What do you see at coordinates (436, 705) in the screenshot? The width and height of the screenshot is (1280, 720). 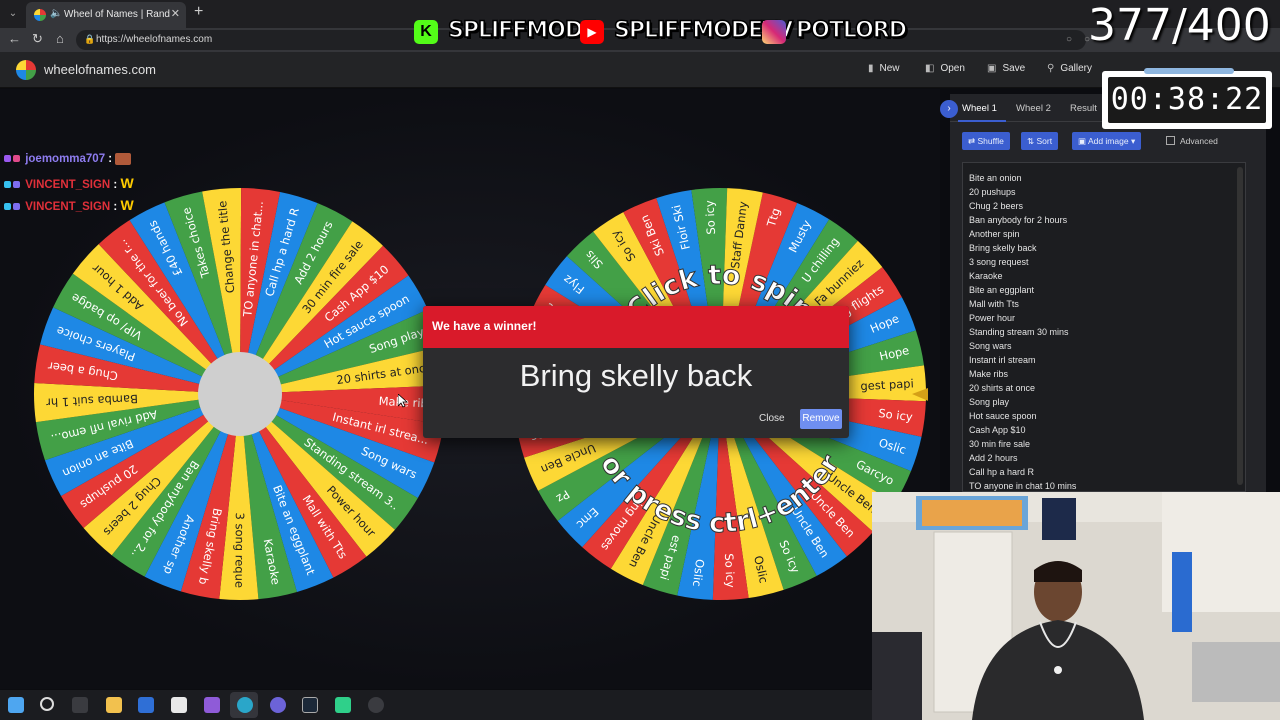 I see `windows-taskbar` at bounding box center [436, 705].